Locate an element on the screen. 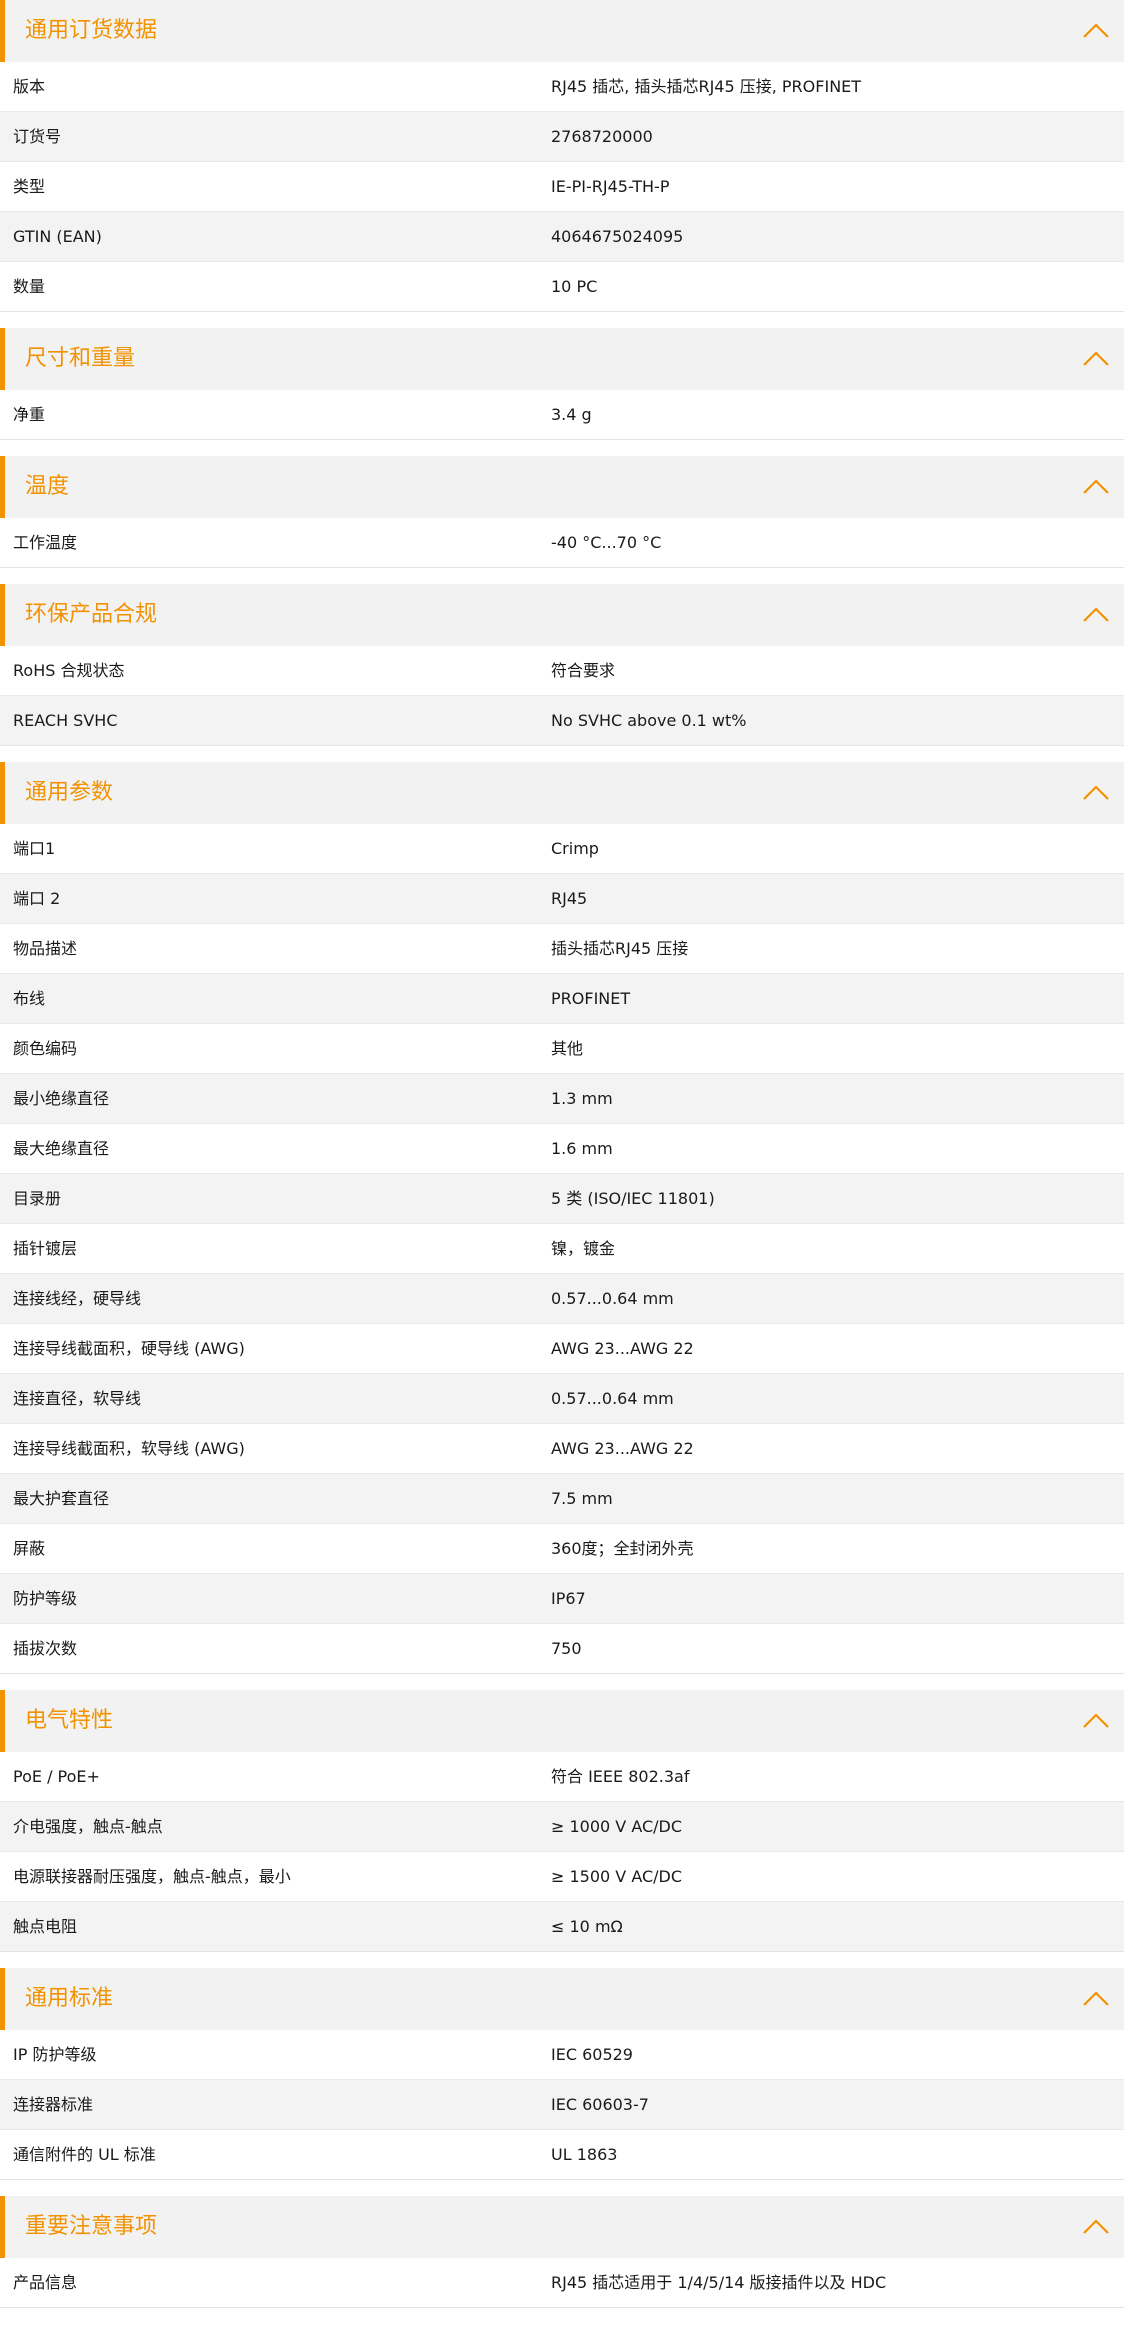  spec-row: 数量 10 PC is located at coordinates (562, 287).